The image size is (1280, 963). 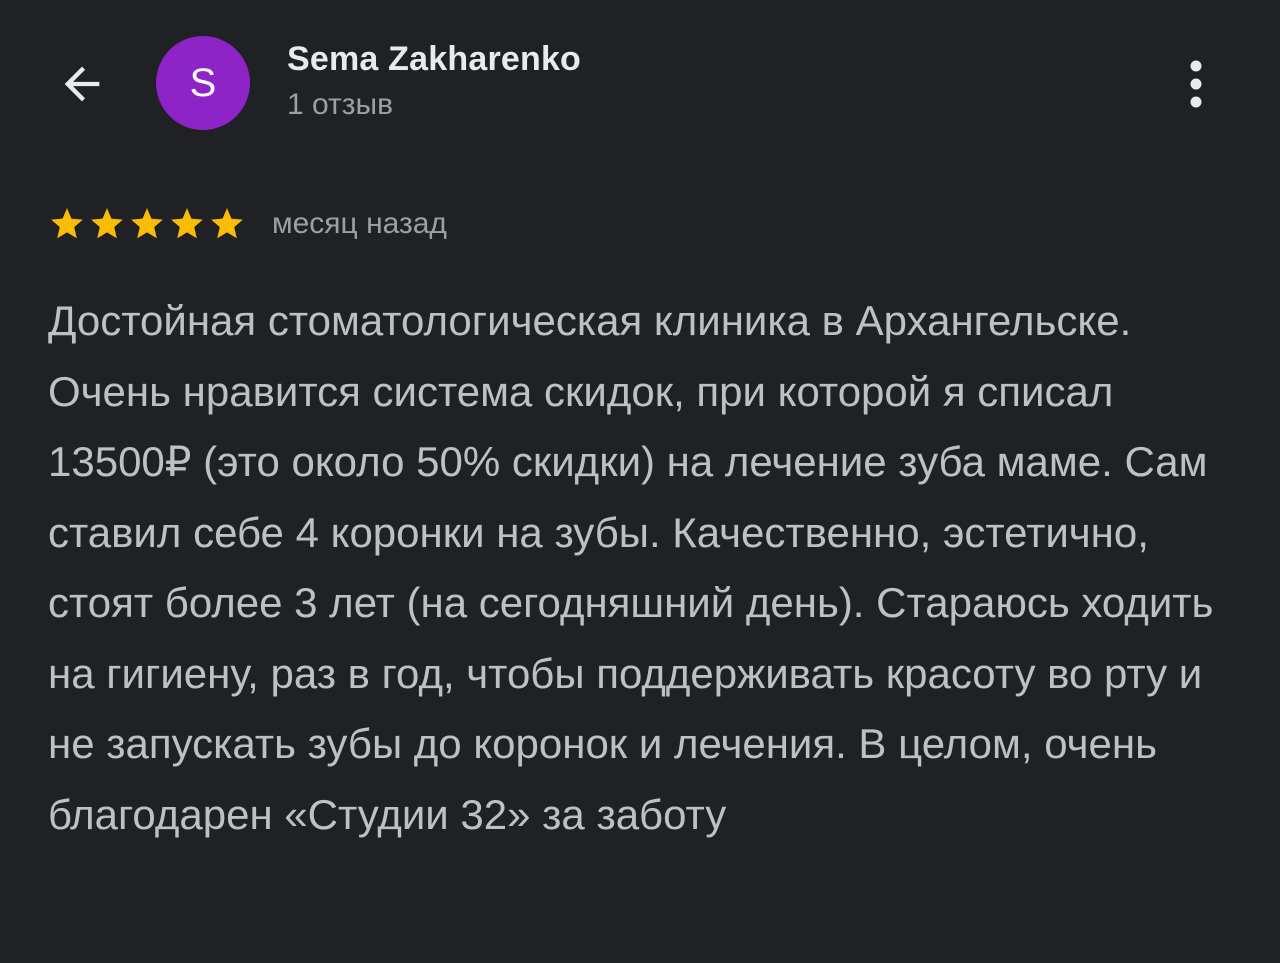 What do you see at coordinates (247, 224) in the screenshot?
I see `rating-row: месяц назад` at bounding box center [247, 224].